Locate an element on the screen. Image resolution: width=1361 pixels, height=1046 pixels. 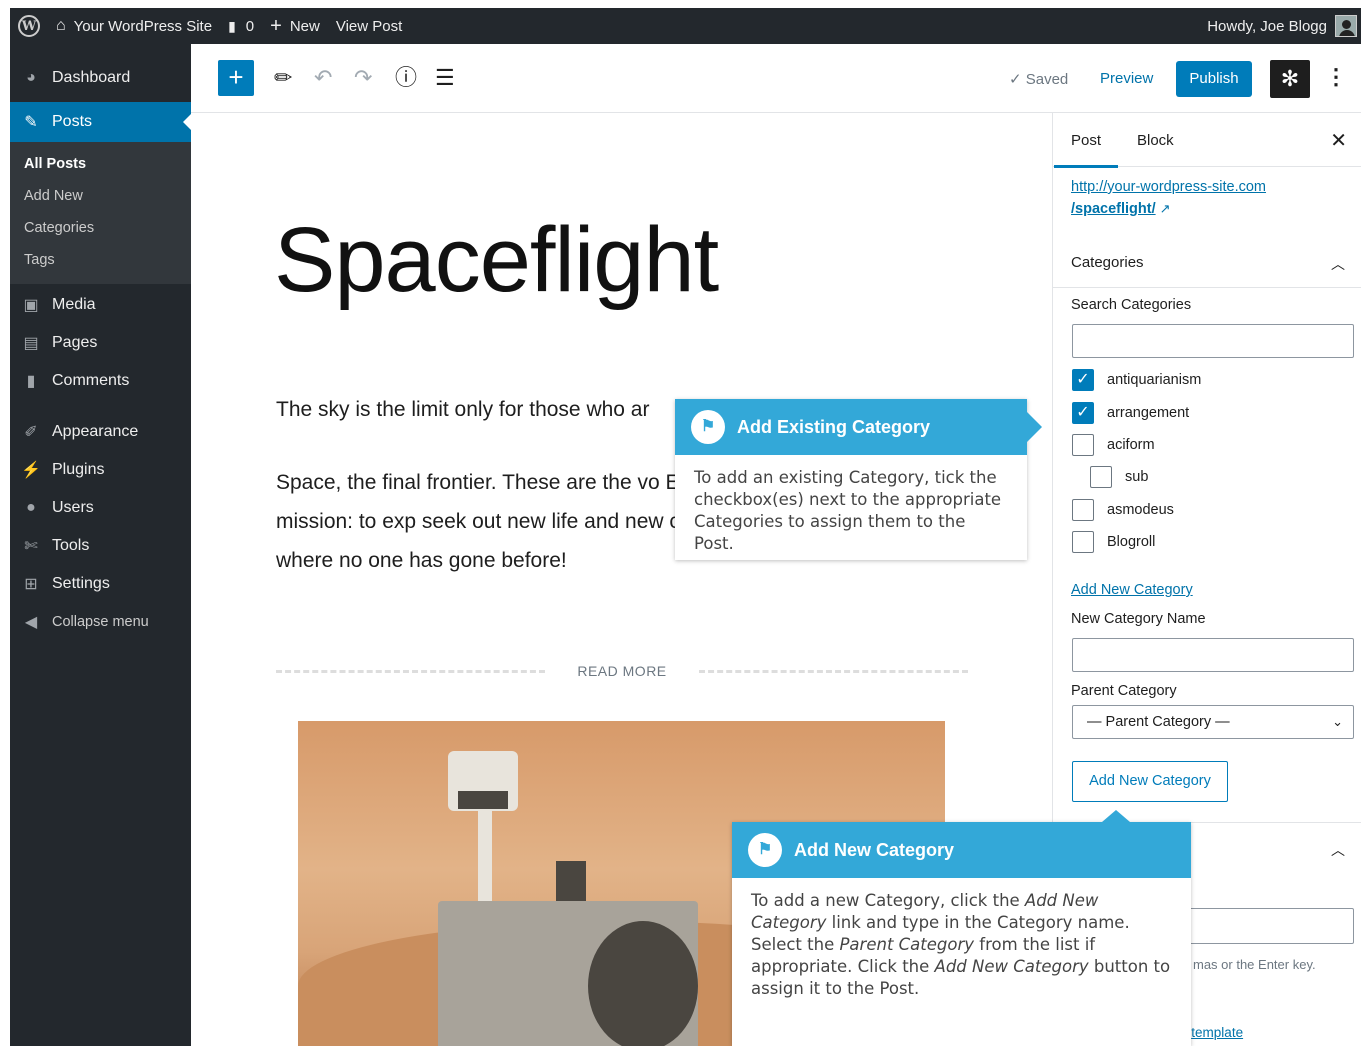
more-menu-button: ⋮ is located at coordinates (1336, 77).